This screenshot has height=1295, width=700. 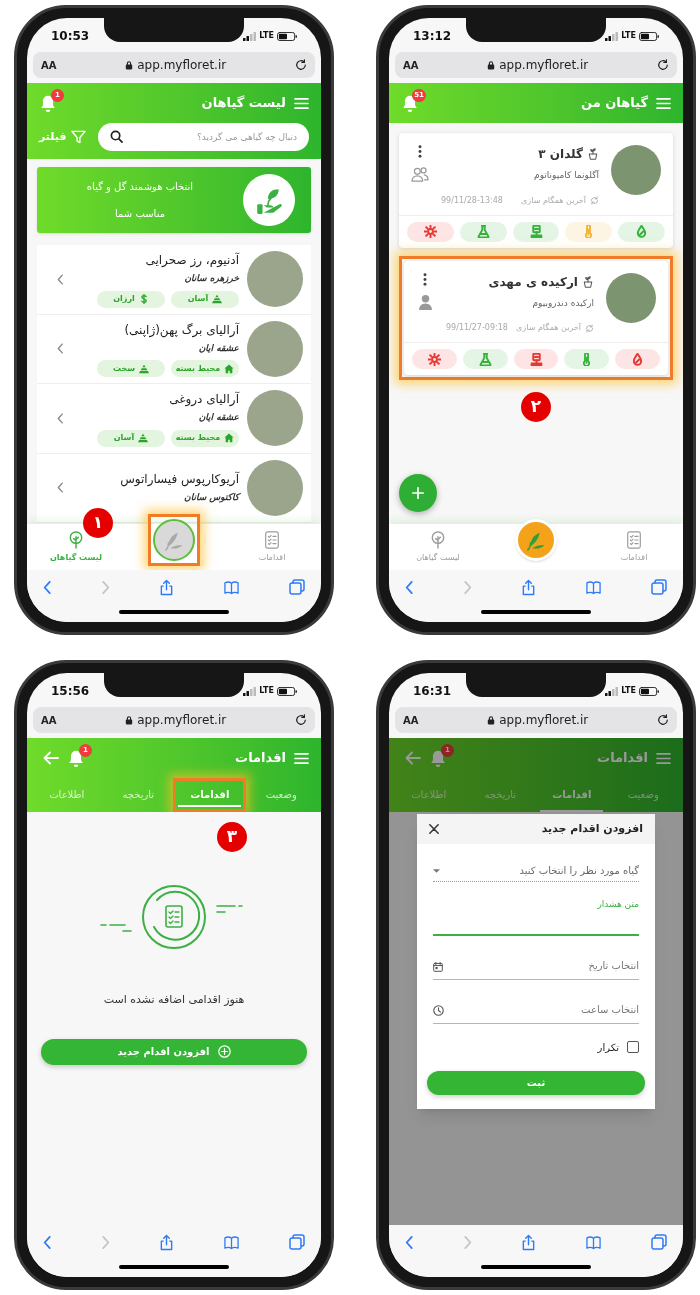 What do you see at coordinates (124, 299) in the screenshot?
I see `tag-label: ارزان` at bounding box center [124, 299].